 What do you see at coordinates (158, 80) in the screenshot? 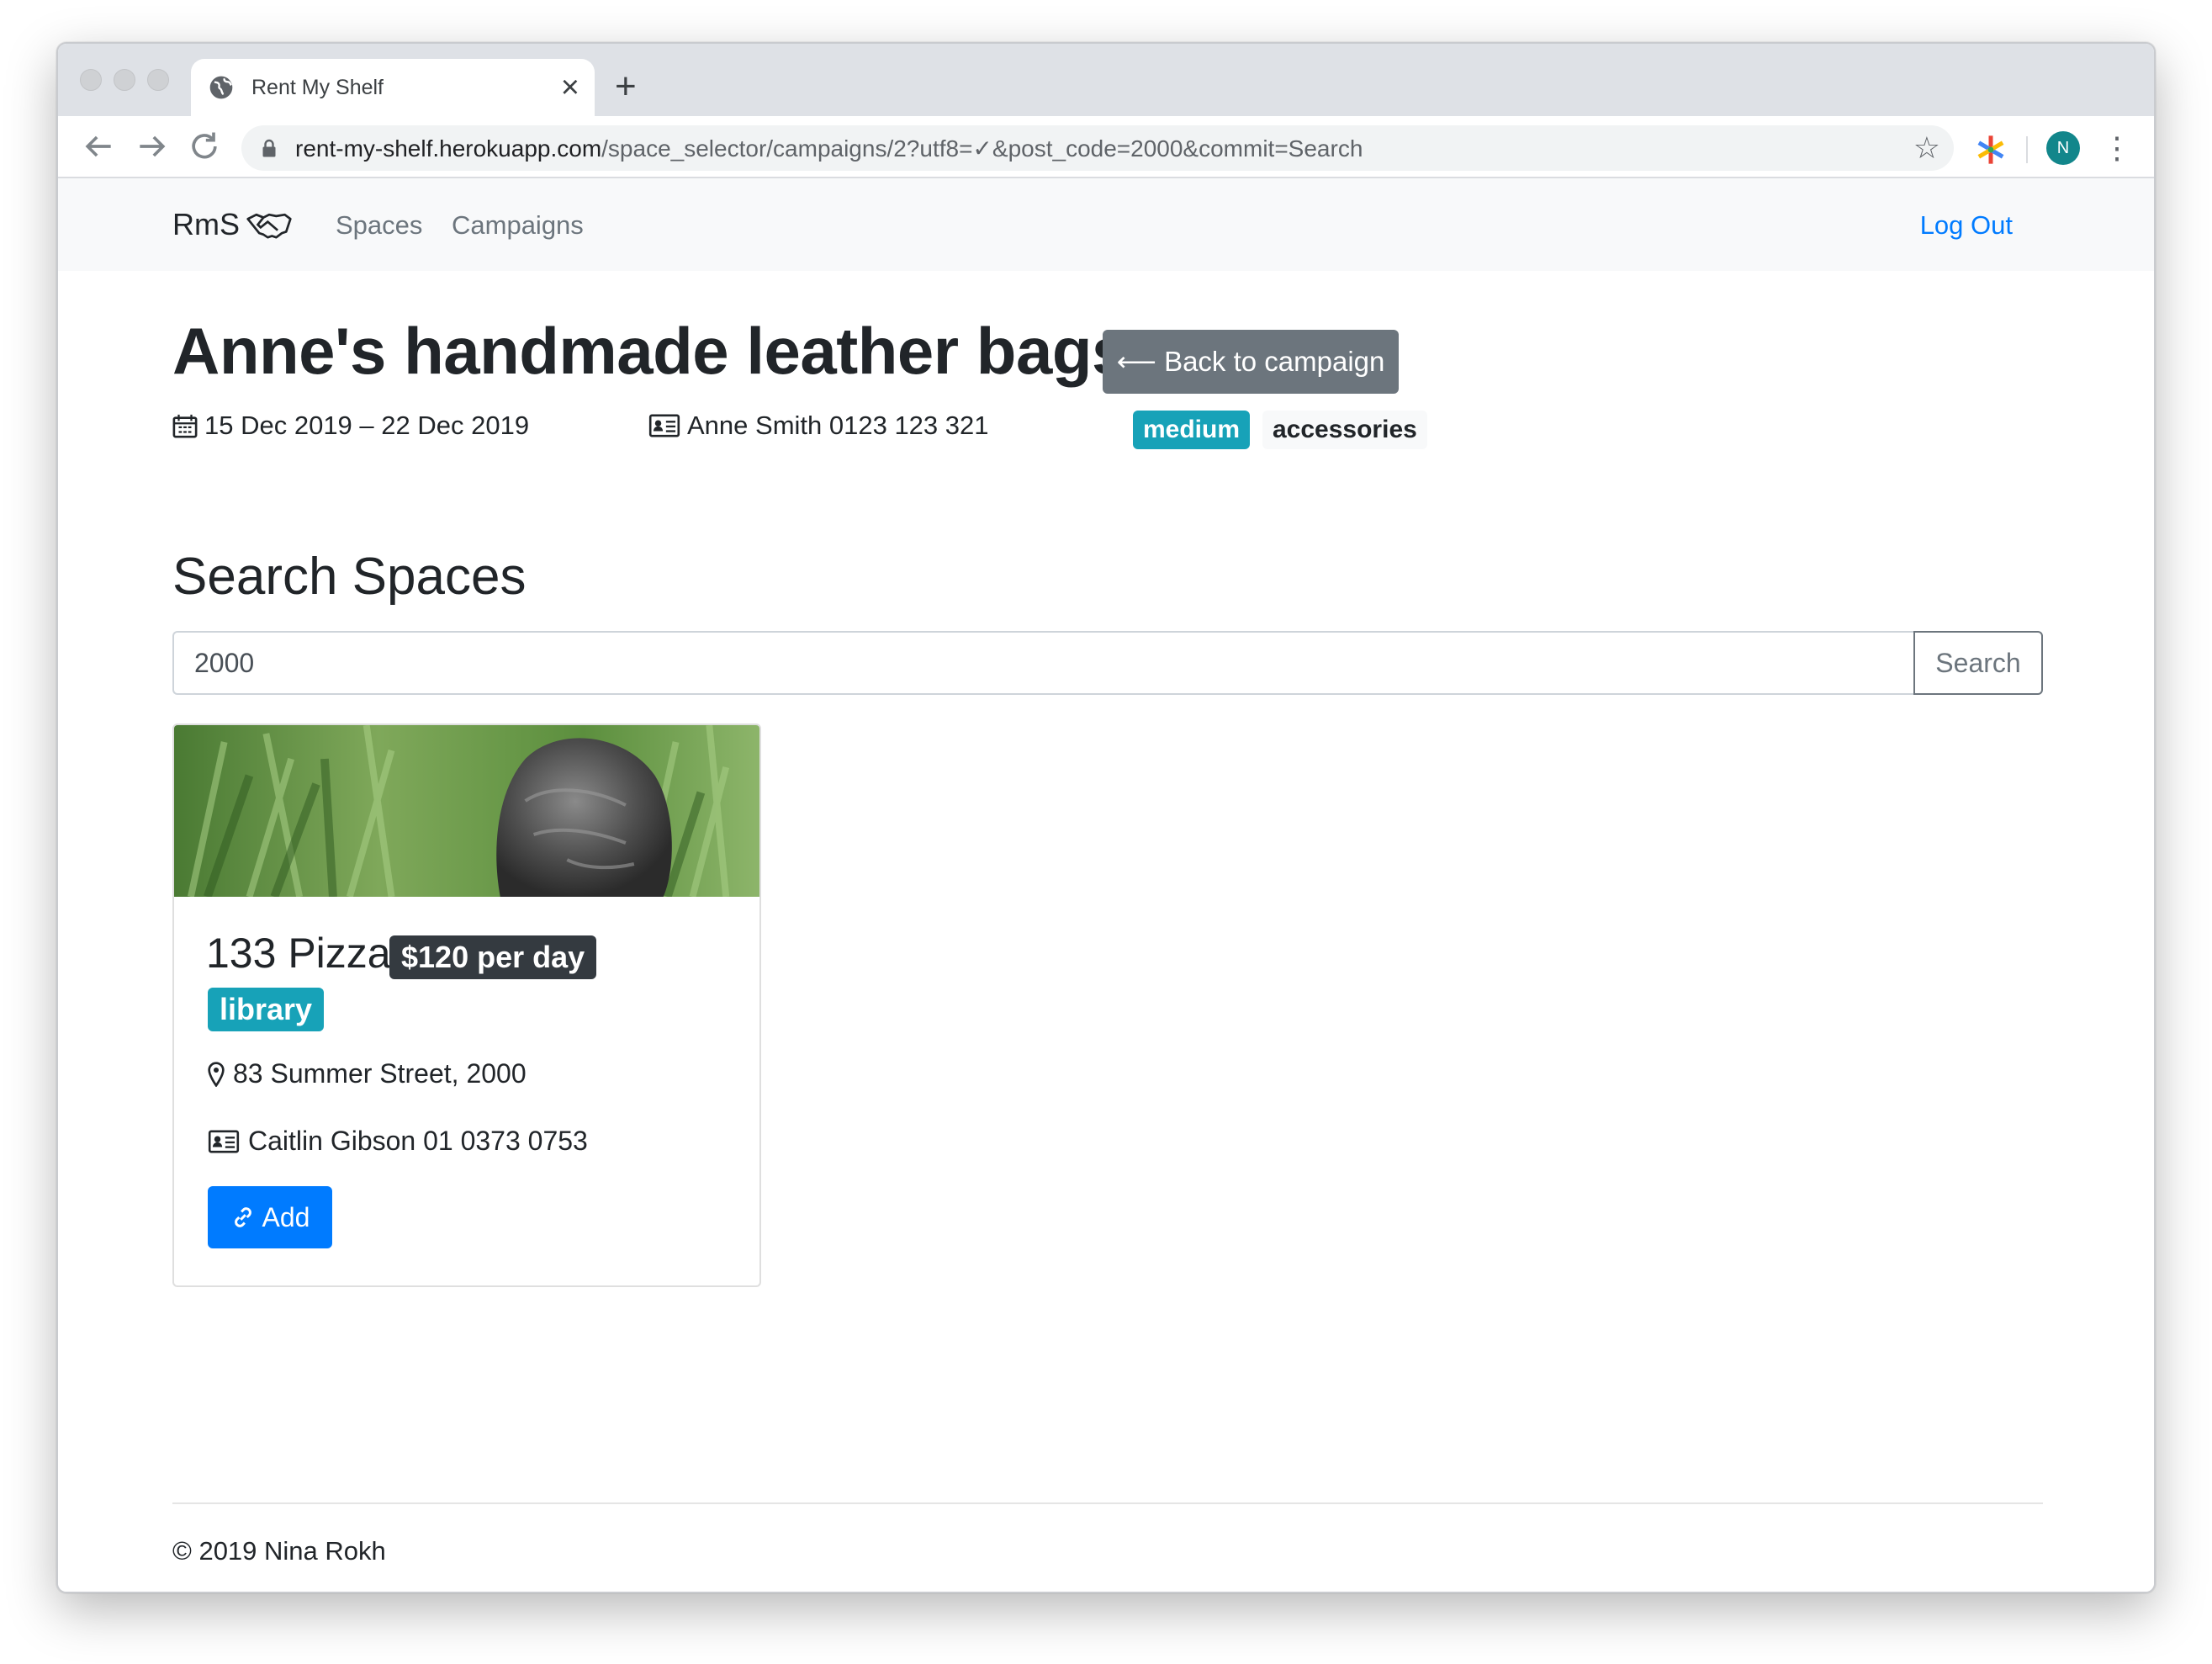
I see `window-zoom-dot` at bounding box center [158, 80].